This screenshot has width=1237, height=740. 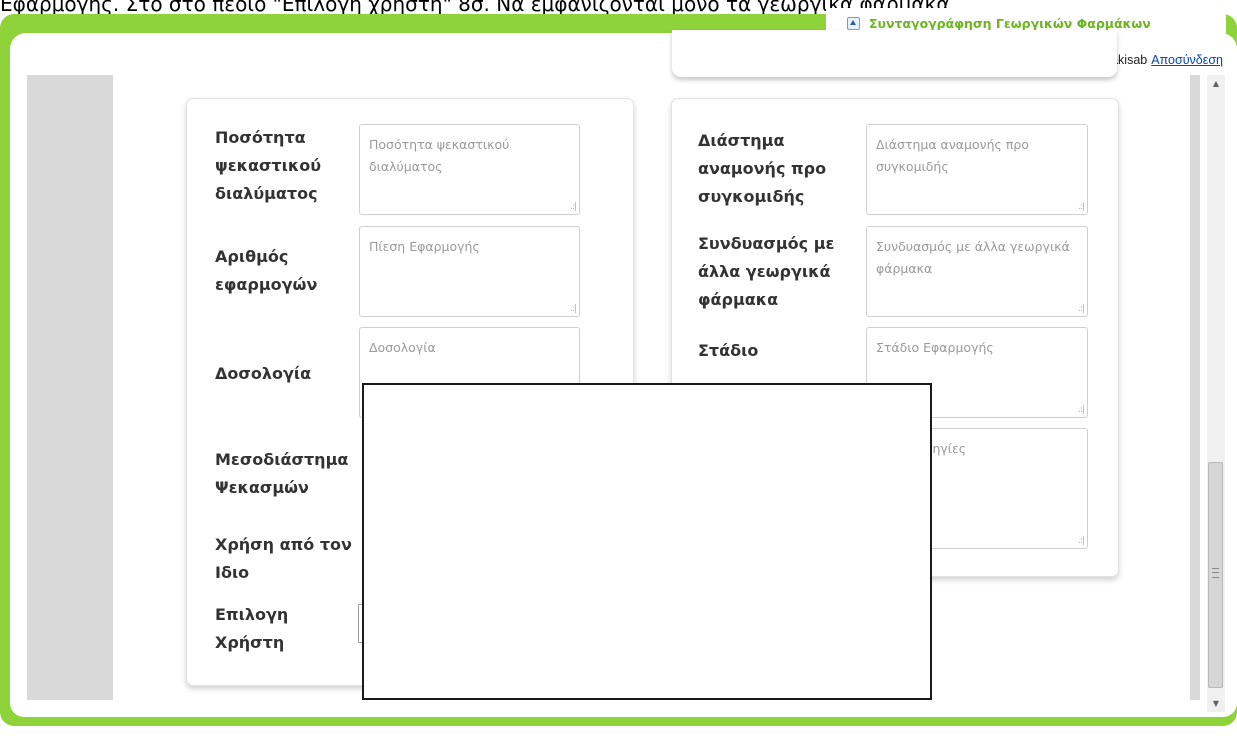 What do you see at coordinates (1010, 23) in the screenshot?
I see `system-link-label: Συνταγογράφηση Γεωργικών Φαρμάκων` at bounding box center [1010, 23].